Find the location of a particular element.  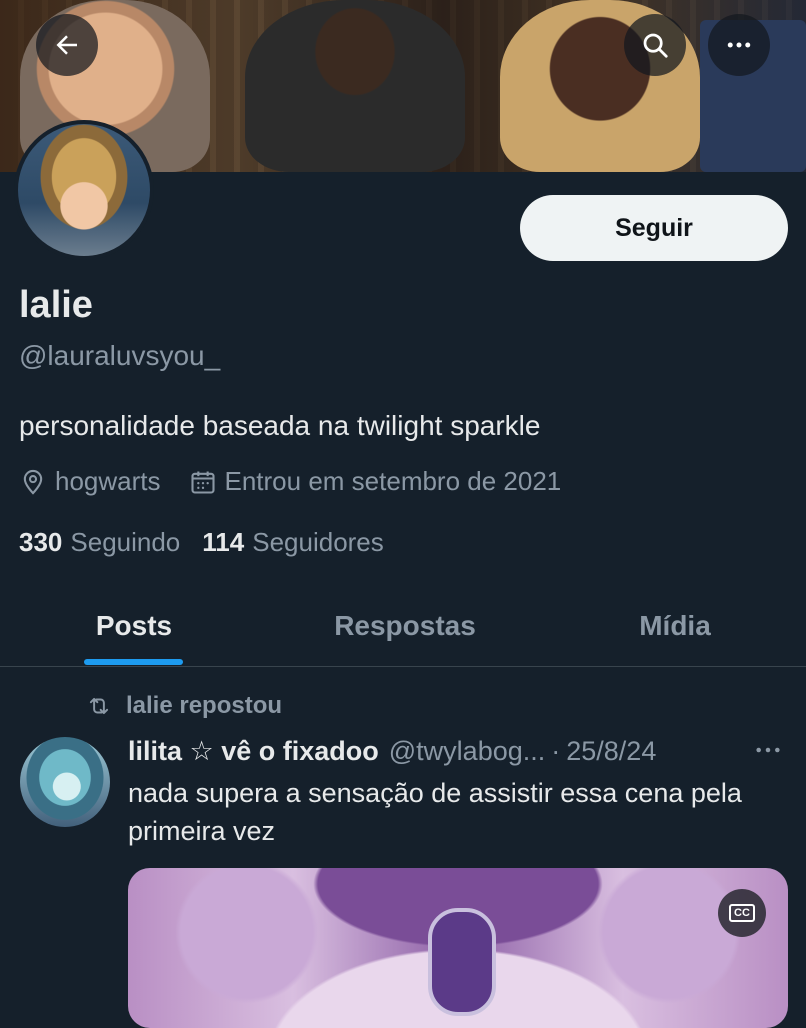

captions-button: CC is located at coordinates (742, 913).